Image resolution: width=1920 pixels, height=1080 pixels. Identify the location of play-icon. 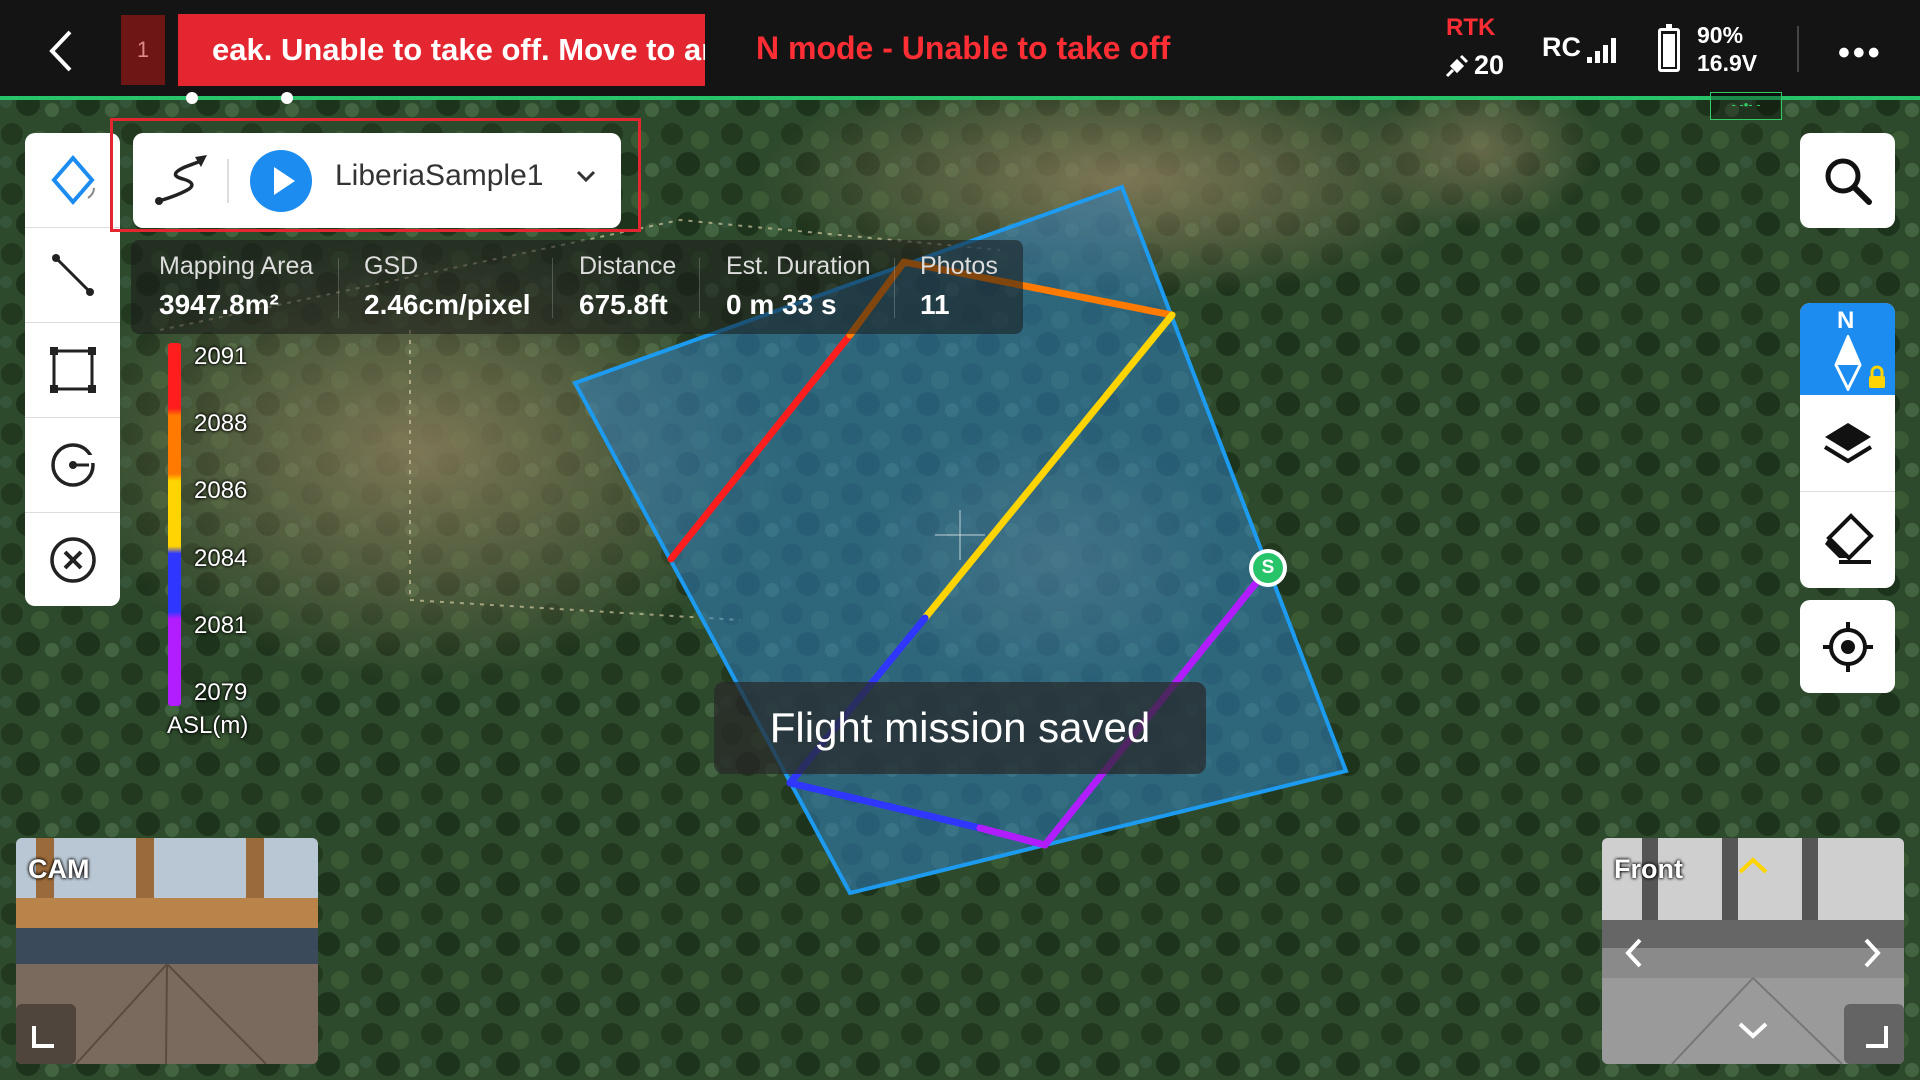
(284, 181).